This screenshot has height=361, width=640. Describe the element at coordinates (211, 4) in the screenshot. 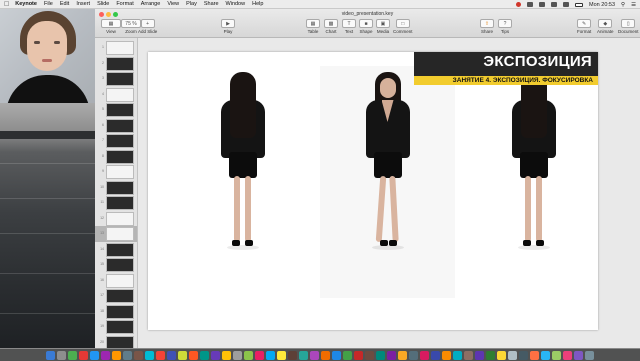

I see `menu-share: Share` at that location.